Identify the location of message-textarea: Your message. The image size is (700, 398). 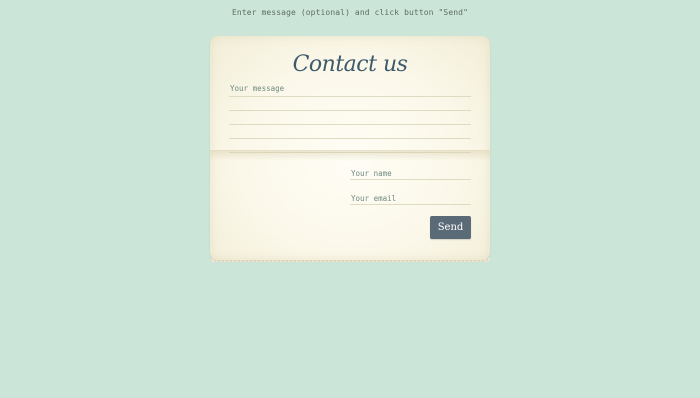
(350, 118).